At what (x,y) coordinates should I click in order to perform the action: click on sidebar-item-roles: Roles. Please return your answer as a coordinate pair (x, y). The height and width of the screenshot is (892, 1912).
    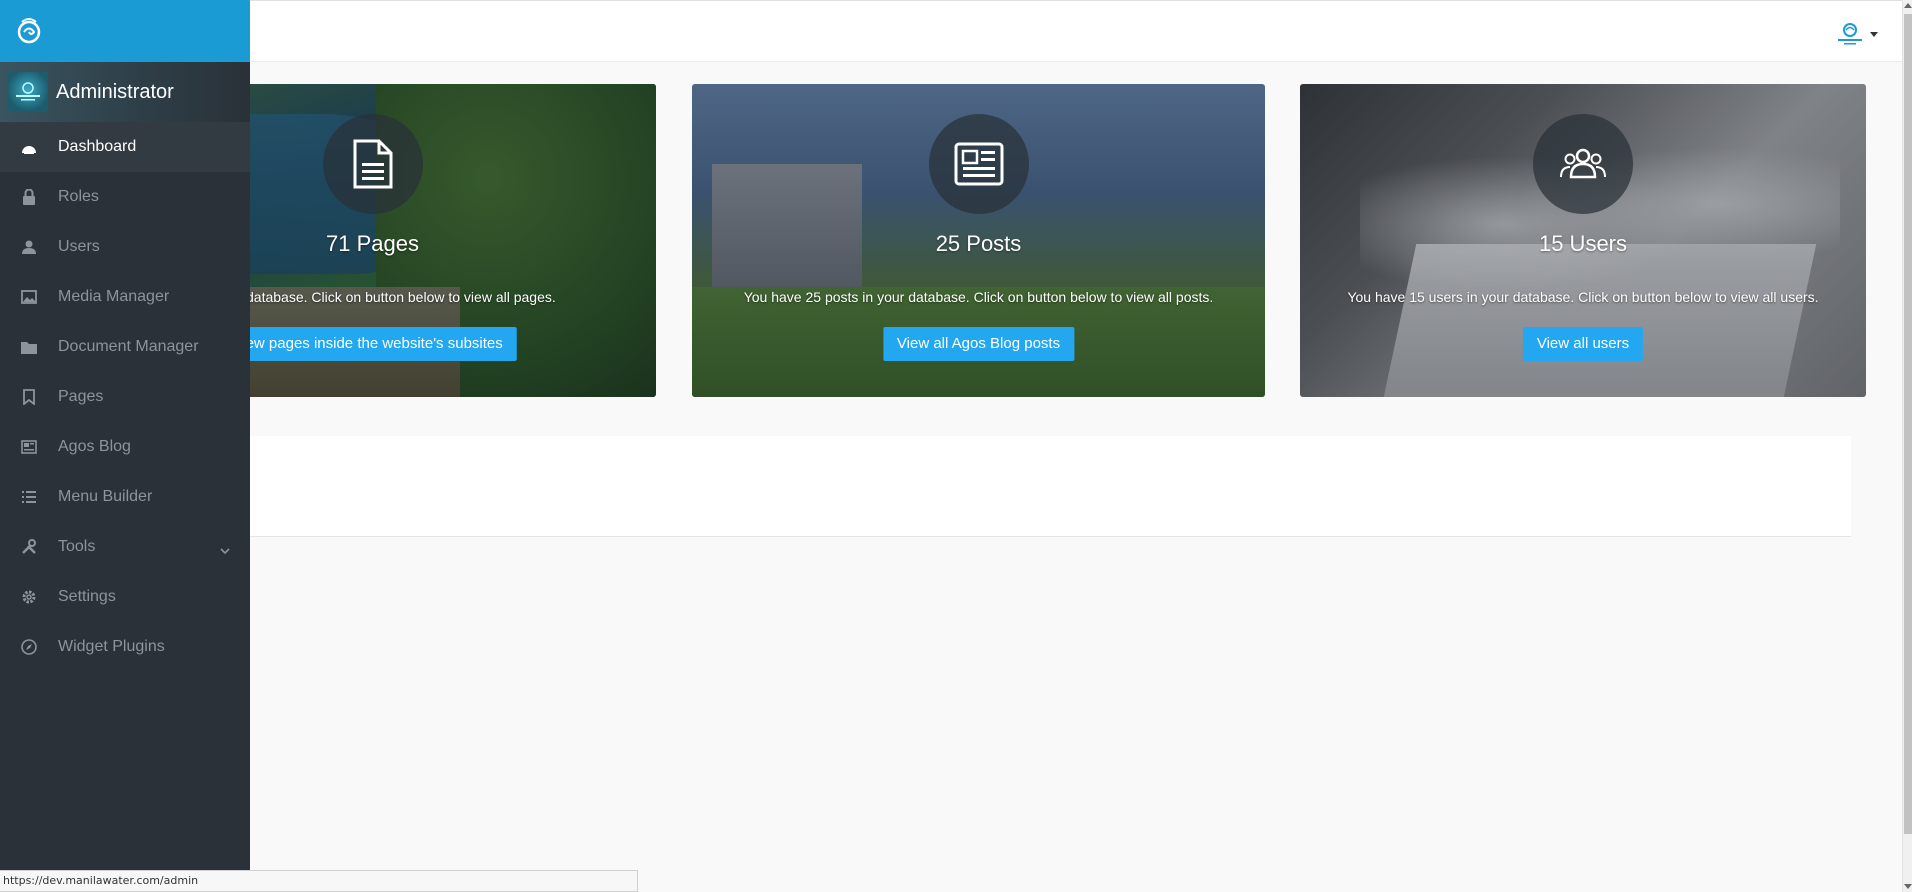
    Looking at the image, I should click on (125, 197).